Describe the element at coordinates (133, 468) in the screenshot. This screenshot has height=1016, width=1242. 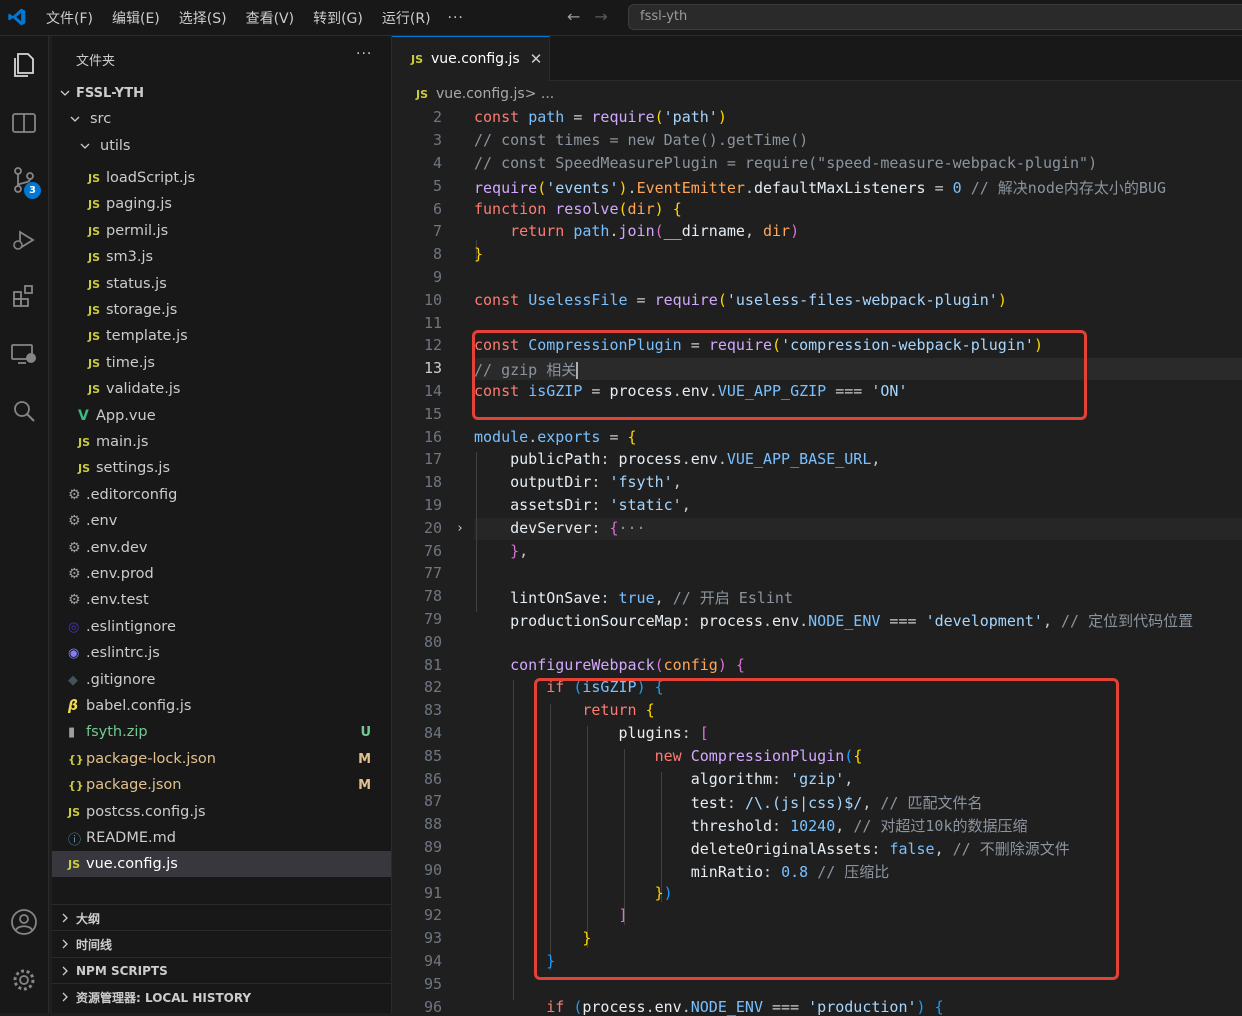
I see `file-label: settings.js` at that location.